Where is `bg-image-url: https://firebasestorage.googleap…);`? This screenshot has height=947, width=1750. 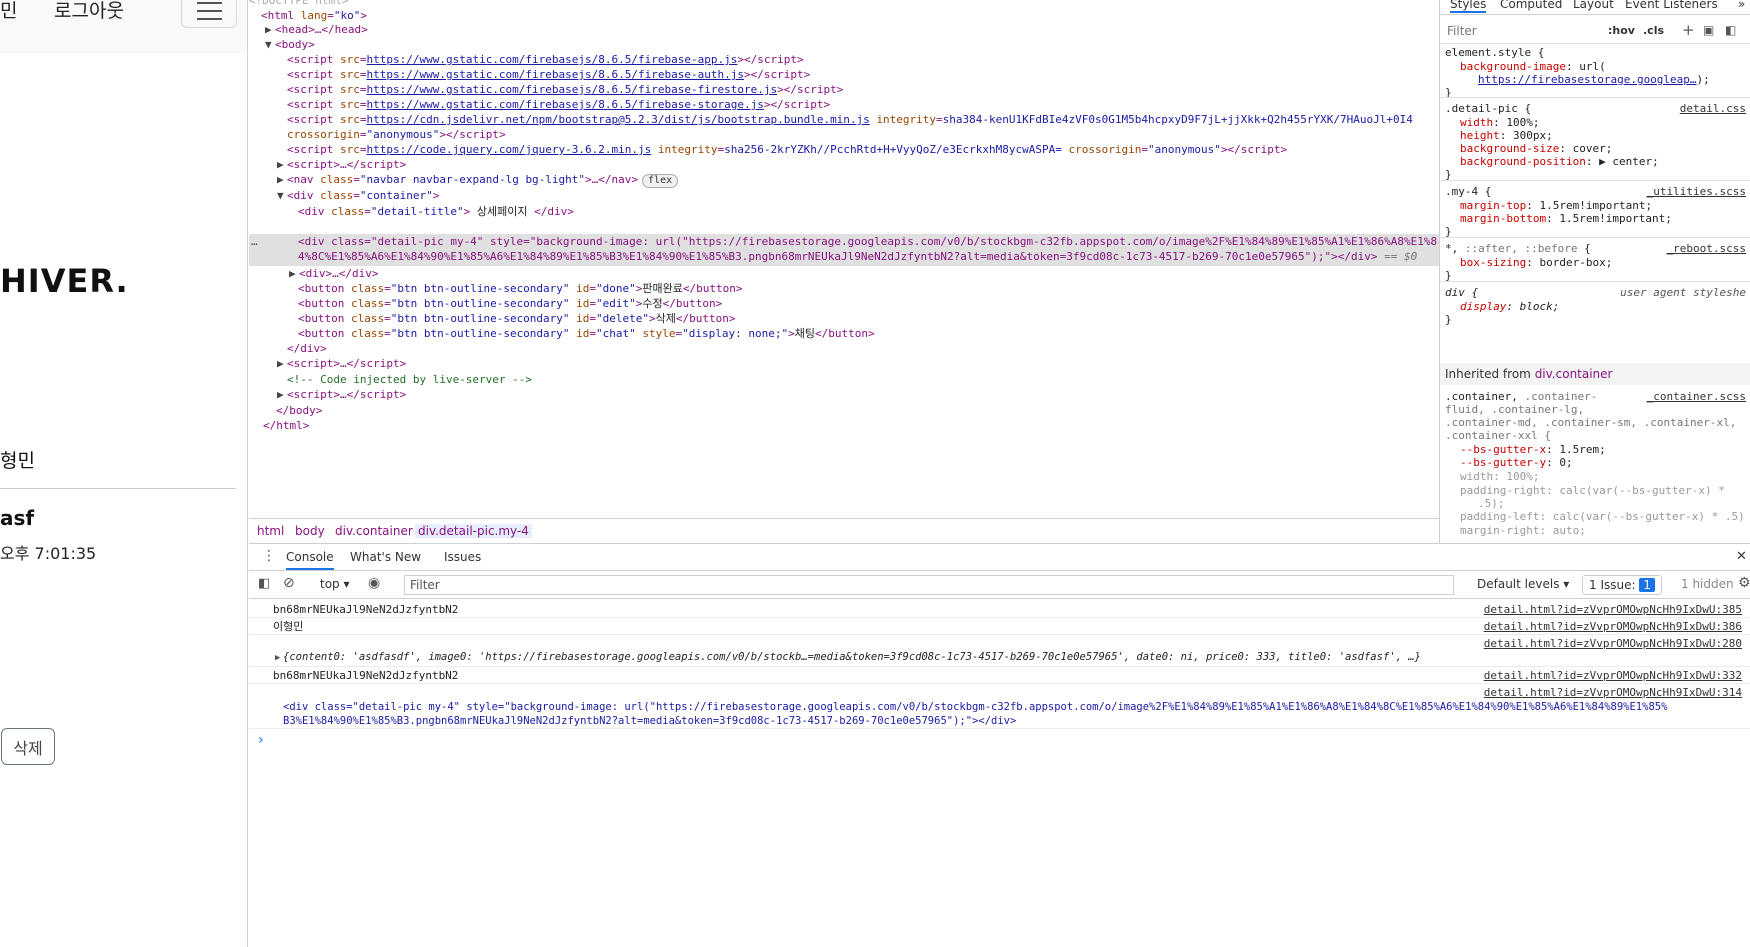 bg-image-url: https://firebasestorage.googleap…); is located at coordinates (1594, 80).